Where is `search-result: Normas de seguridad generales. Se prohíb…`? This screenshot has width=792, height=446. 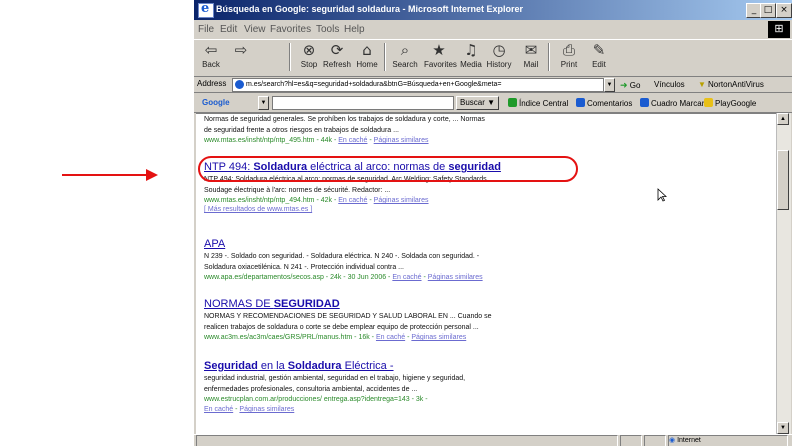 search-result: Normas de seguridad generales. Se prohíb… is located at coordinates (434, 130).